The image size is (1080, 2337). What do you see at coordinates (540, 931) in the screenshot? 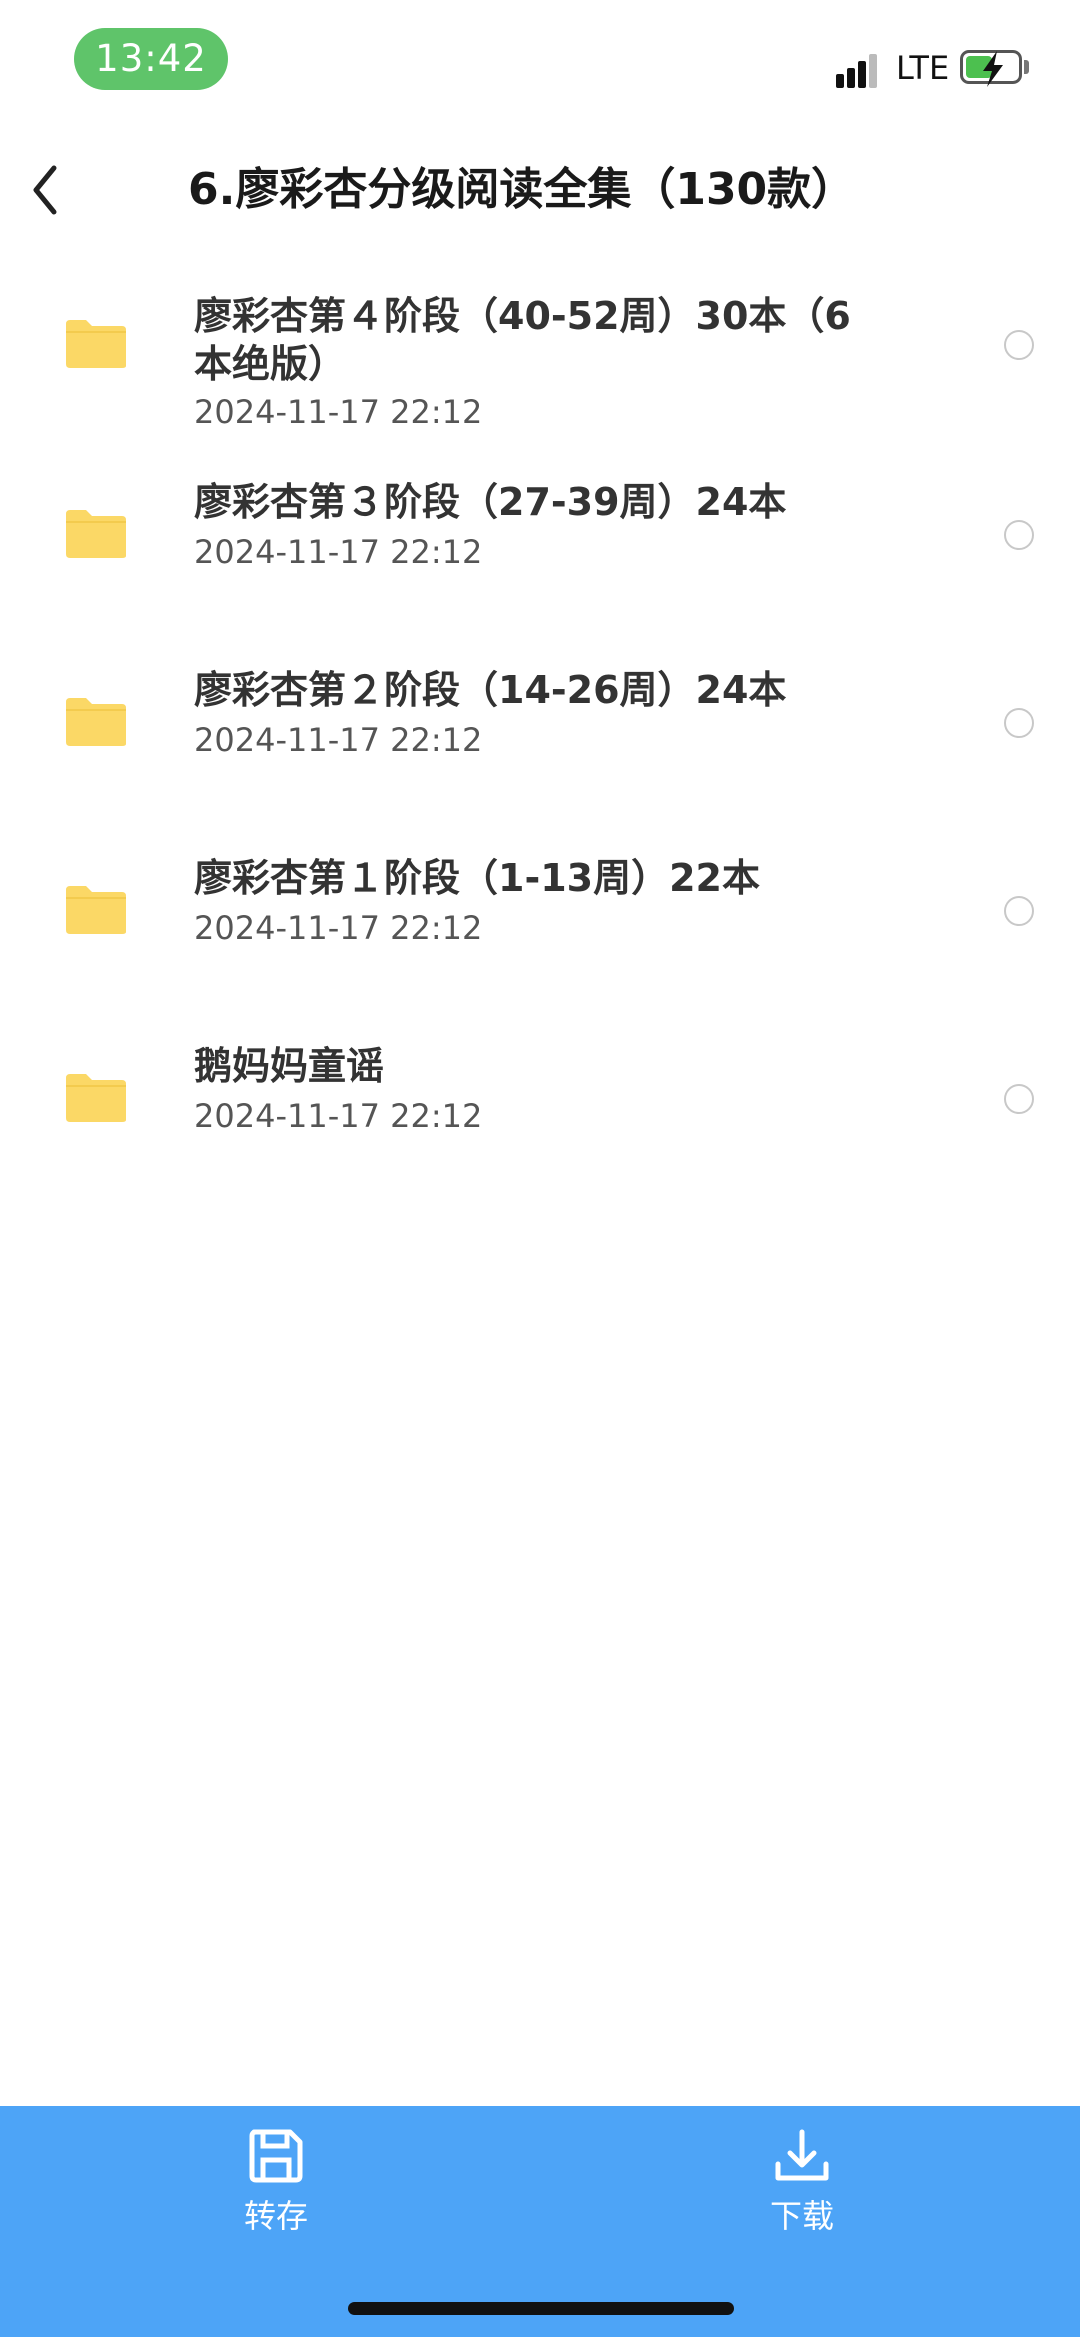
I see `list-item: 廖彩杏第１阶段（1-13周）22本 2024-11-17 22:12` at bounding box center [540, 931].